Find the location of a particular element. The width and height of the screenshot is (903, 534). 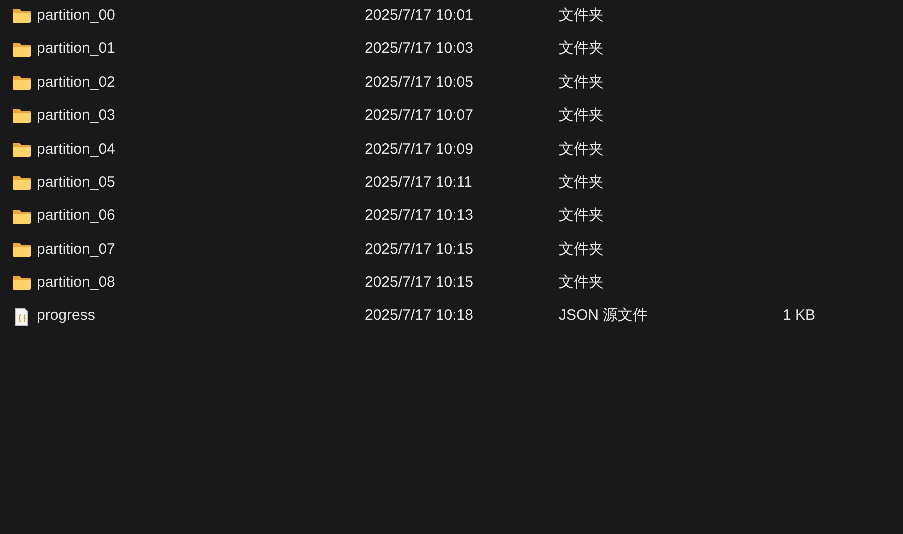

file-name: partition_05 is located at coordinates (76, 183).